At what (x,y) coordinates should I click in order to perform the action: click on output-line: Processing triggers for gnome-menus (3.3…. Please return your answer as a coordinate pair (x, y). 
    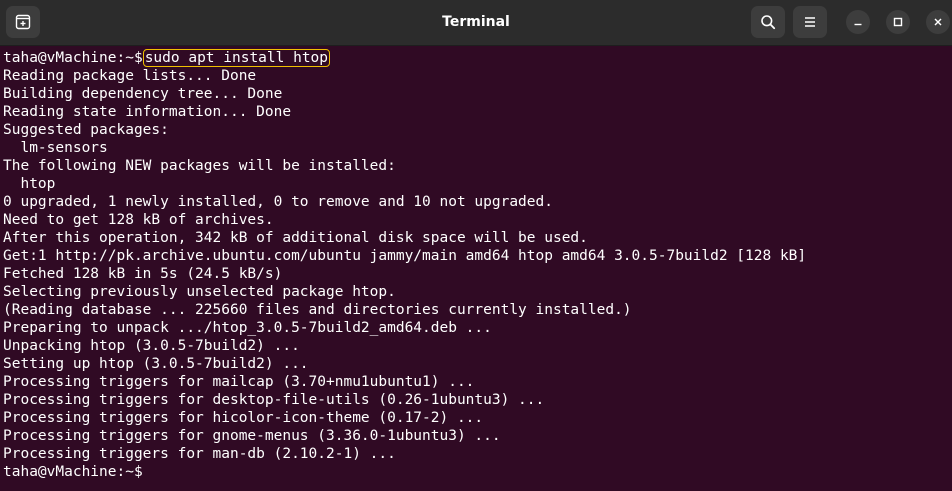
    Looking at the image, I should click on (252, 436).